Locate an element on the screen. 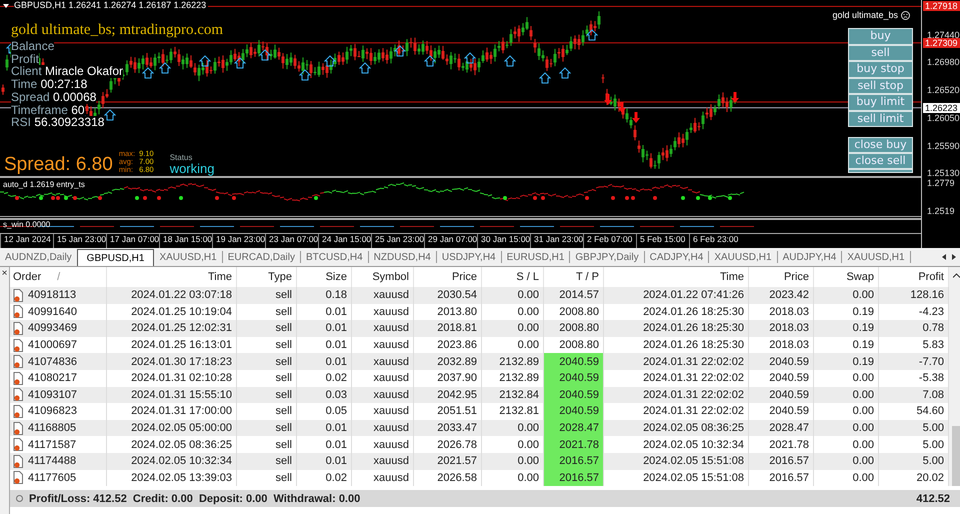  symbol-tab: EURCAD,Daily is located at coordinates (261, 257).